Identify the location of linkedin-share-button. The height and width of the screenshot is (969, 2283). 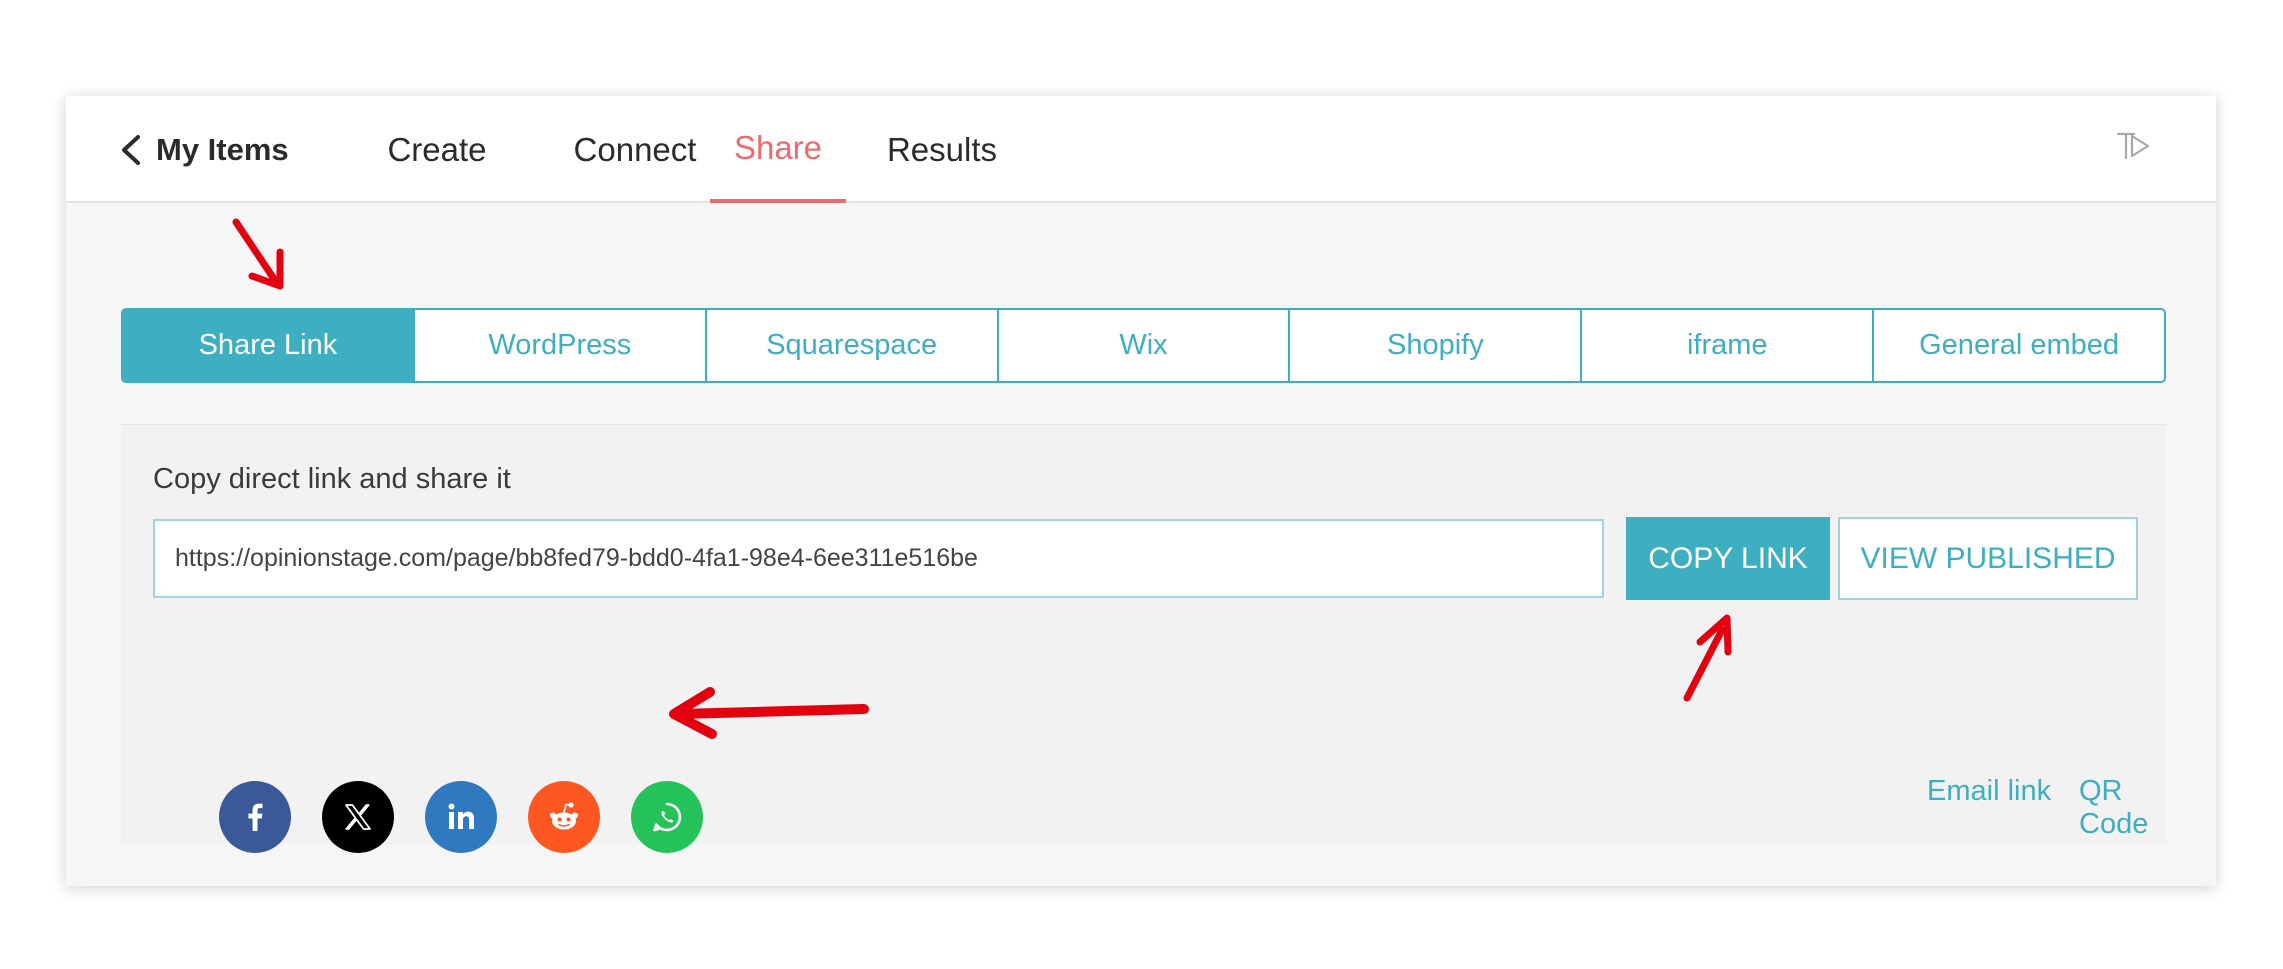
(461, 817).